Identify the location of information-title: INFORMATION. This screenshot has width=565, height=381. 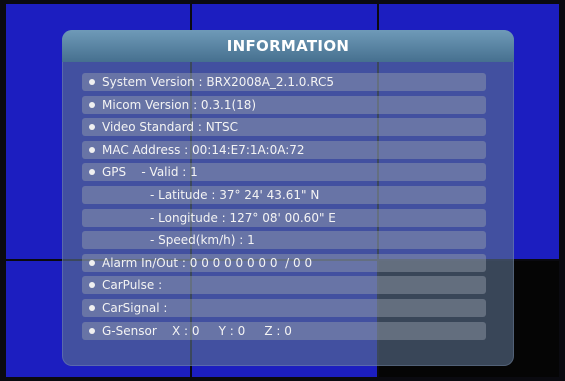
(288, 46).